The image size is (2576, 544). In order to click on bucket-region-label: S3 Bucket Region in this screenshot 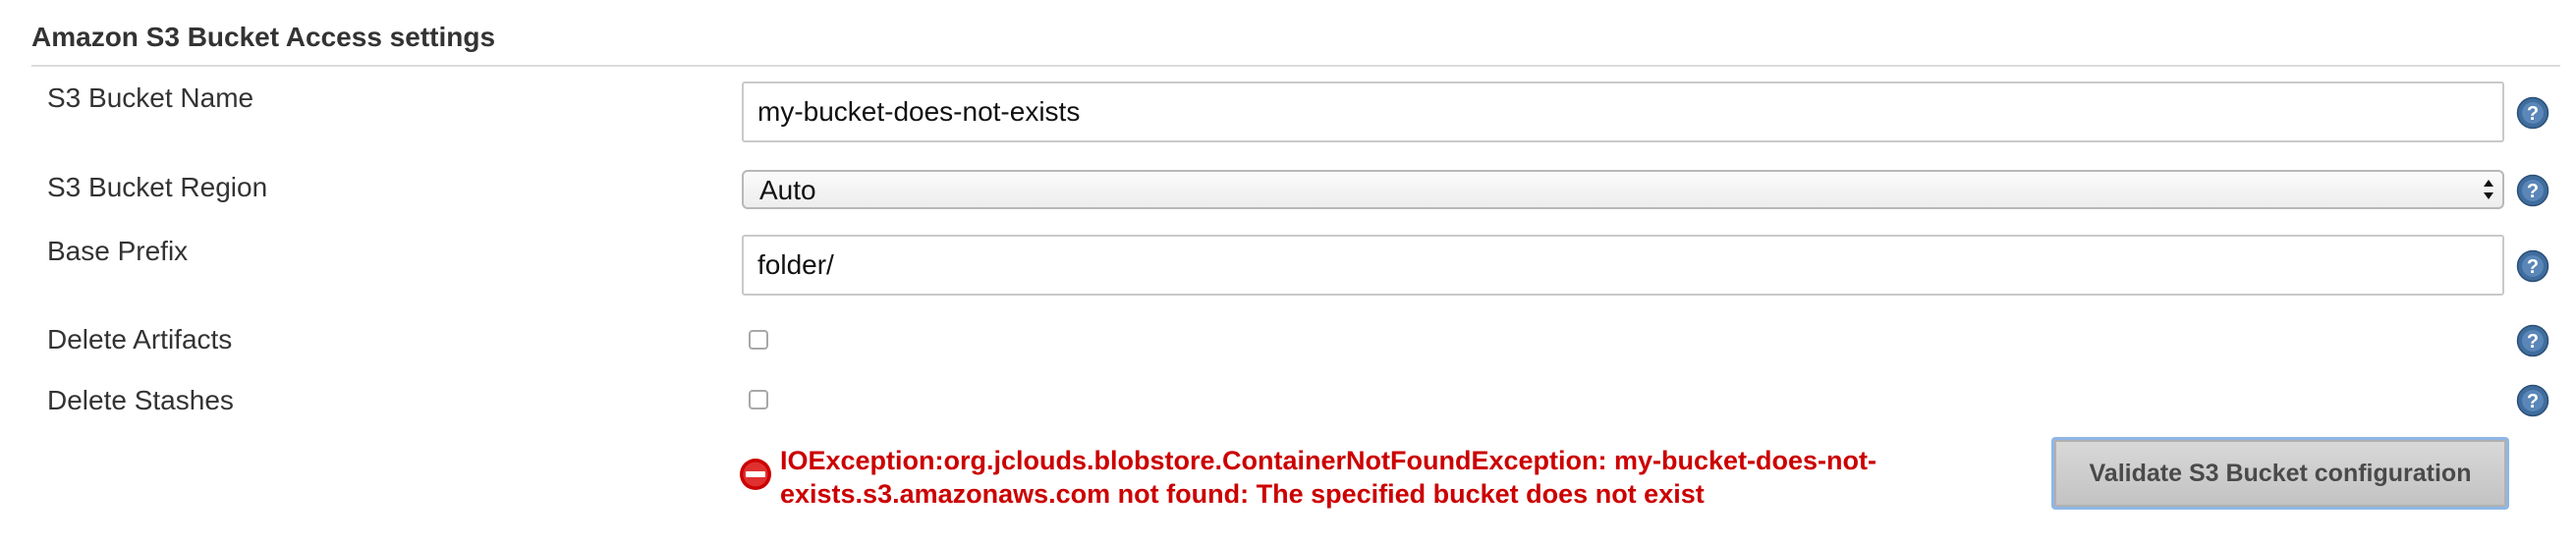, I will do `click(157, 187)`.